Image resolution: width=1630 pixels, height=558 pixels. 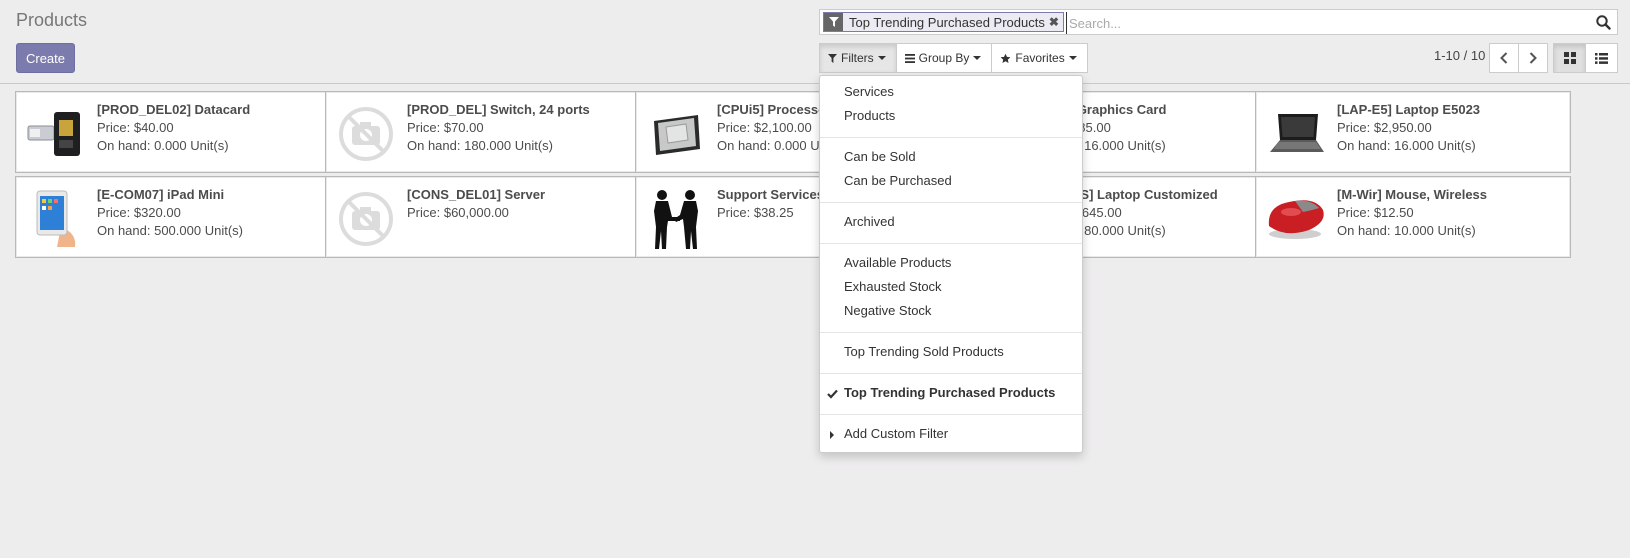 I want to click on caret-right-icon, so click(x=832, y=435).